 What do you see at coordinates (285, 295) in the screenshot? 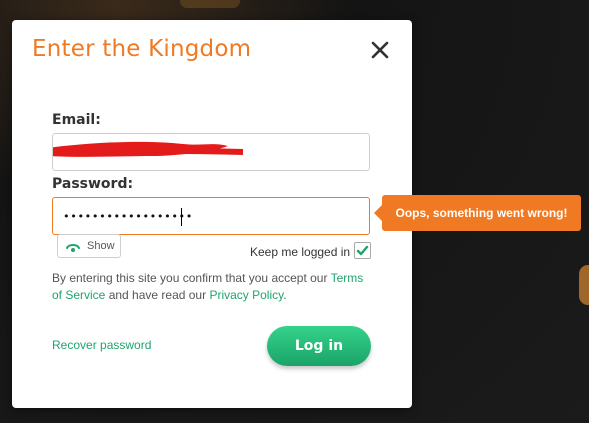
I see `terms-suffix: .` at bounding box center [285, 295].